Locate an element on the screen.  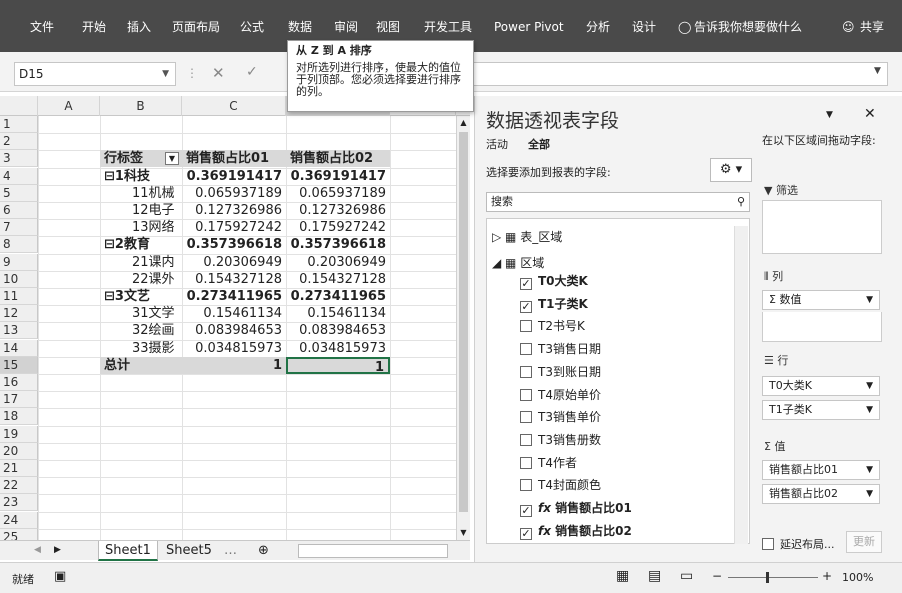
table-item-2: ◢ ▦ 区域 is located at coordinates (518, 262).